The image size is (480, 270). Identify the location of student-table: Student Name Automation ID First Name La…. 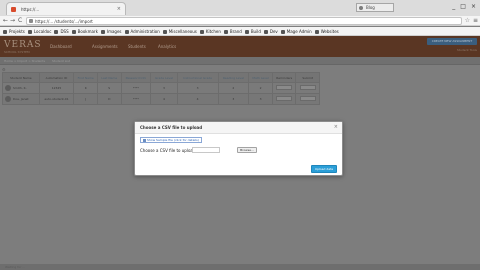
(161, 88).